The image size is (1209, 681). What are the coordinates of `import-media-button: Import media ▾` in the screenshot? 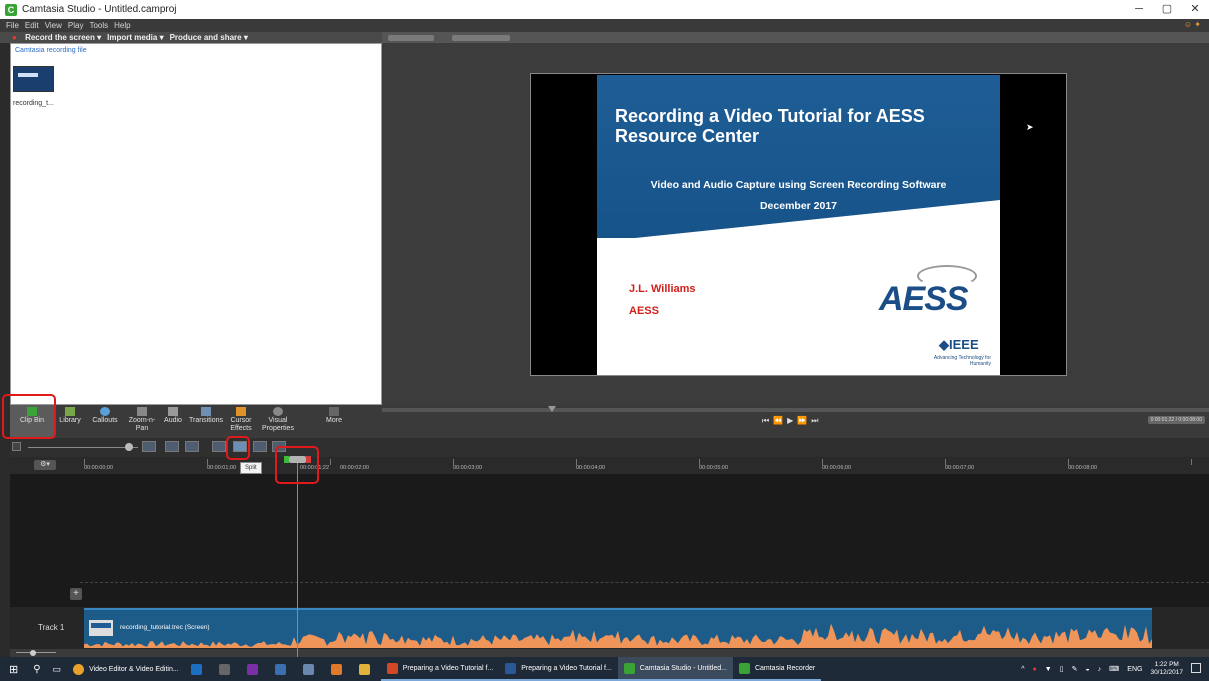 It's located at (135, 37).